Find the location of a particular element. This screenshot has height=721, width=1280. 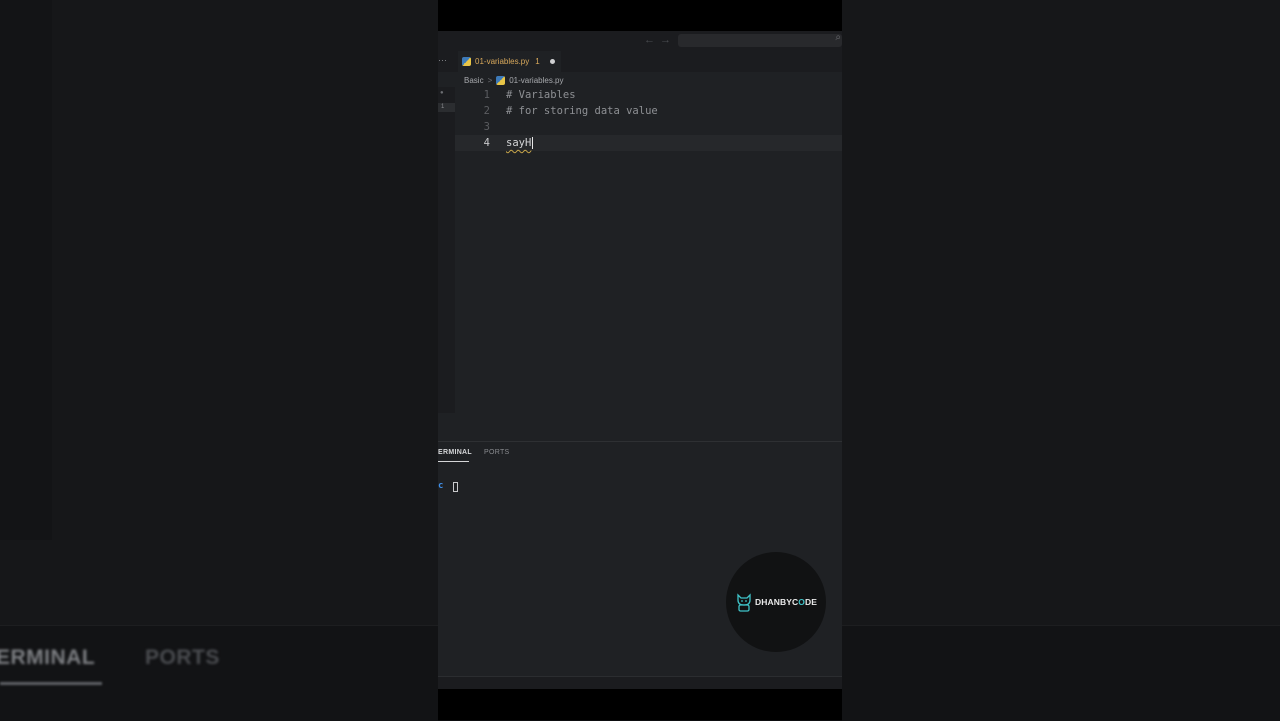

more-actions-icon: ··· is located at coordinates (442, 60).